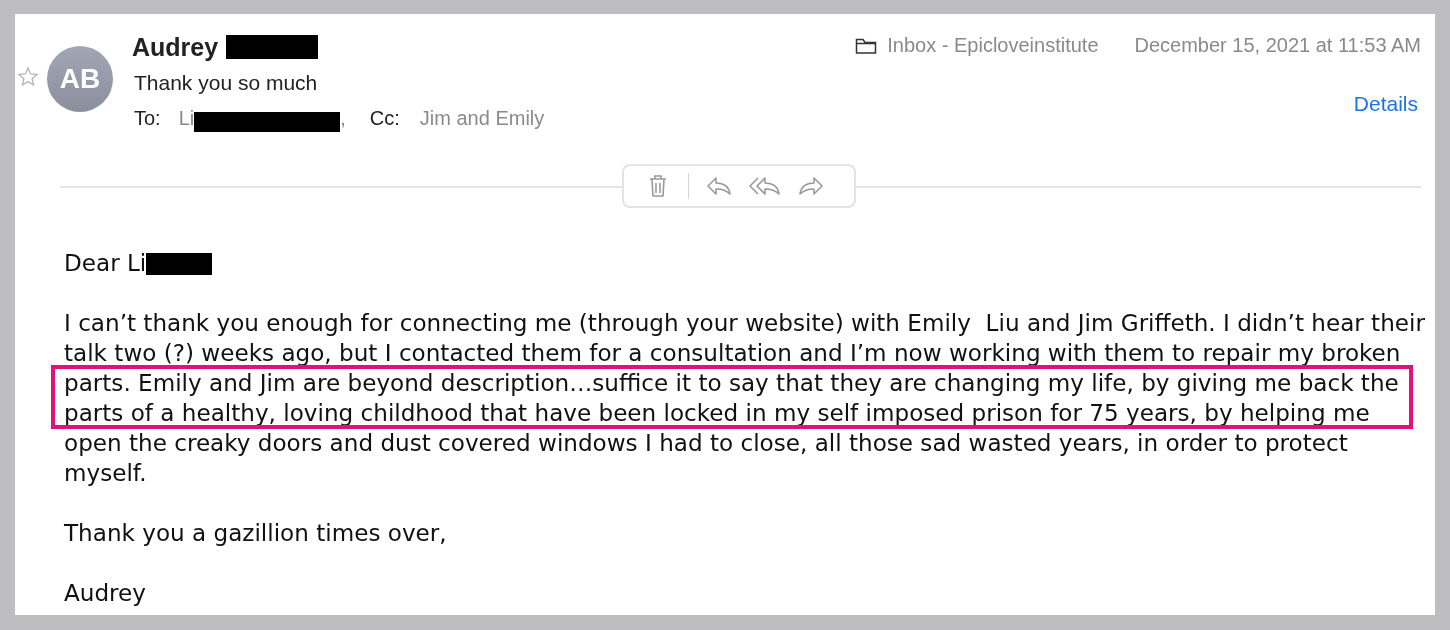  Describe the element at coordinates (1277, 45) in the screenshot. I see `message-date: December 15, 2021 at 11:53 AM` at that location.